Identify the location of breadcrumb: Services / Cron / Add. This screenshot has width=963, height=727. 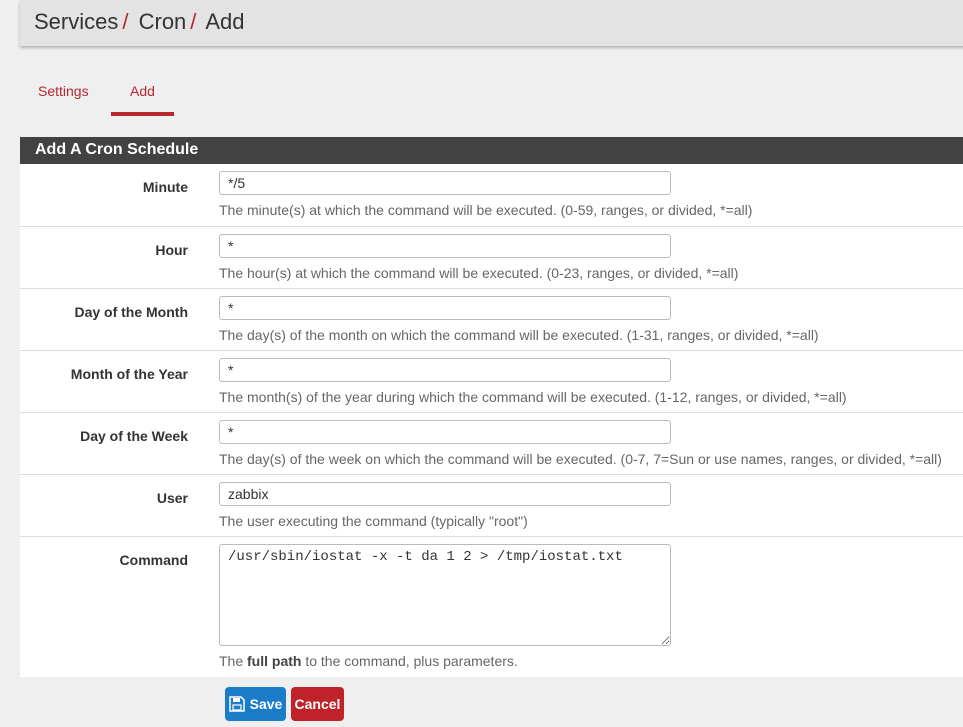
(139, 22).